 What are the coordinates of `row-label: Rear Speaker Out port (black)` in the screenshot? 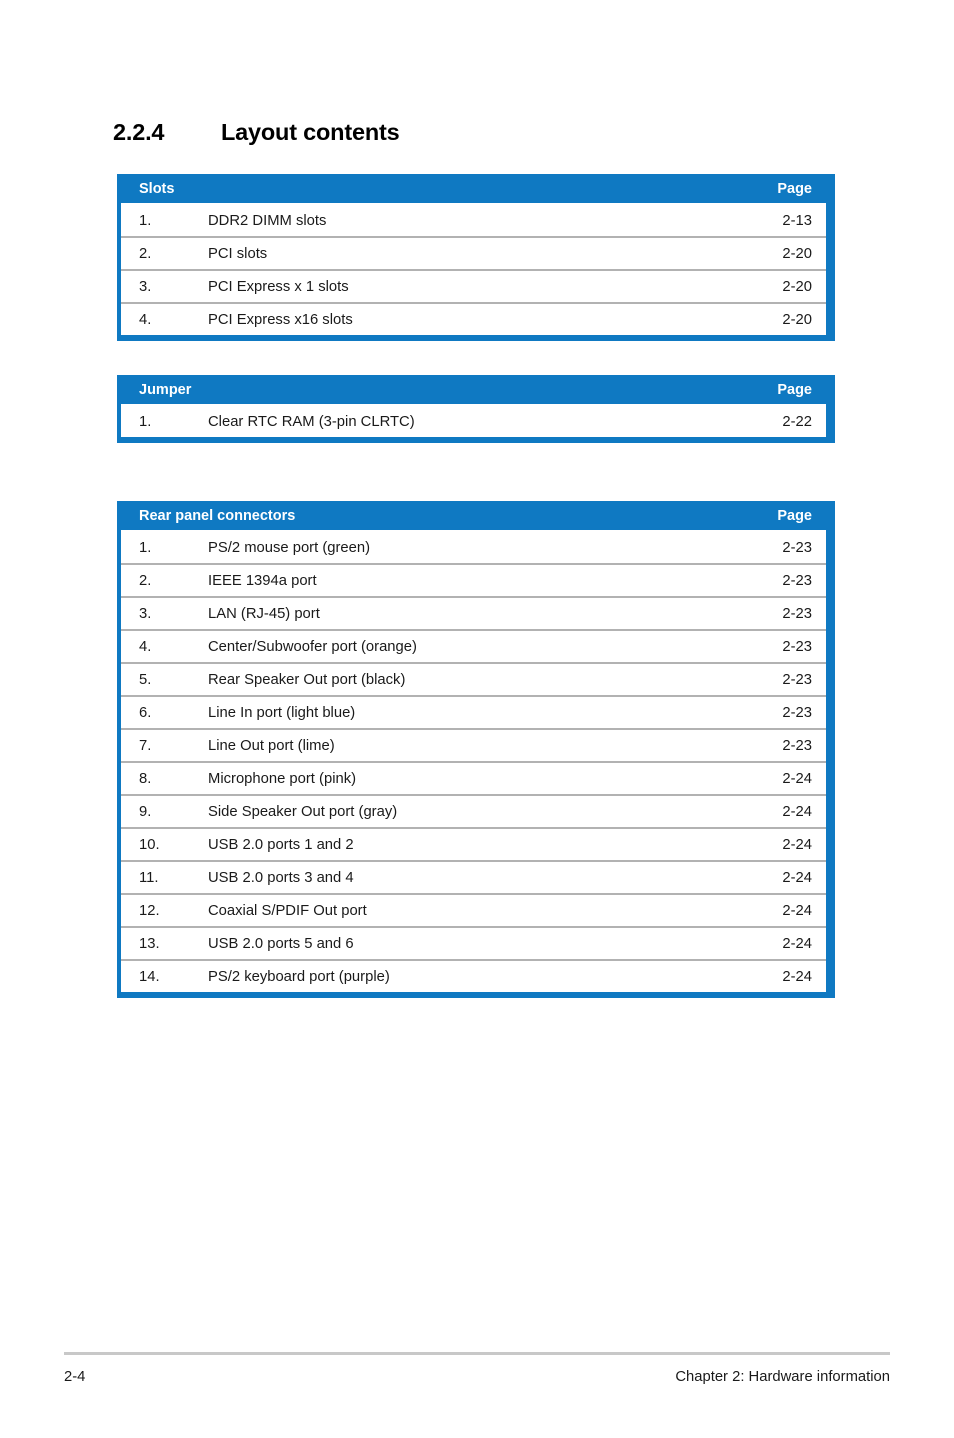 It's located at (307, 679).